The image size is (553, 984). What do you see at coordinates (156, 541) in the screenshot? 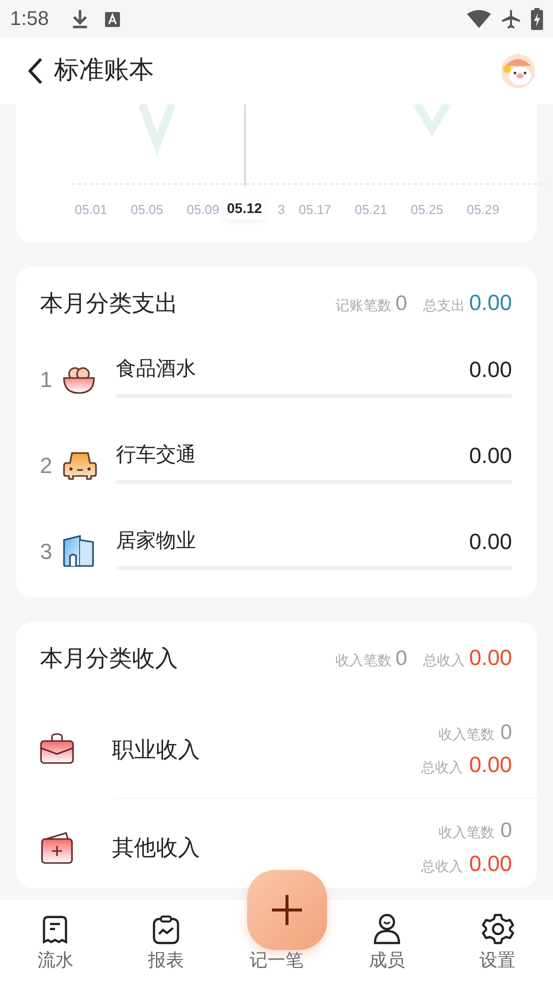
I see `category-name: 居家物业` at bounding box center [156, 541].